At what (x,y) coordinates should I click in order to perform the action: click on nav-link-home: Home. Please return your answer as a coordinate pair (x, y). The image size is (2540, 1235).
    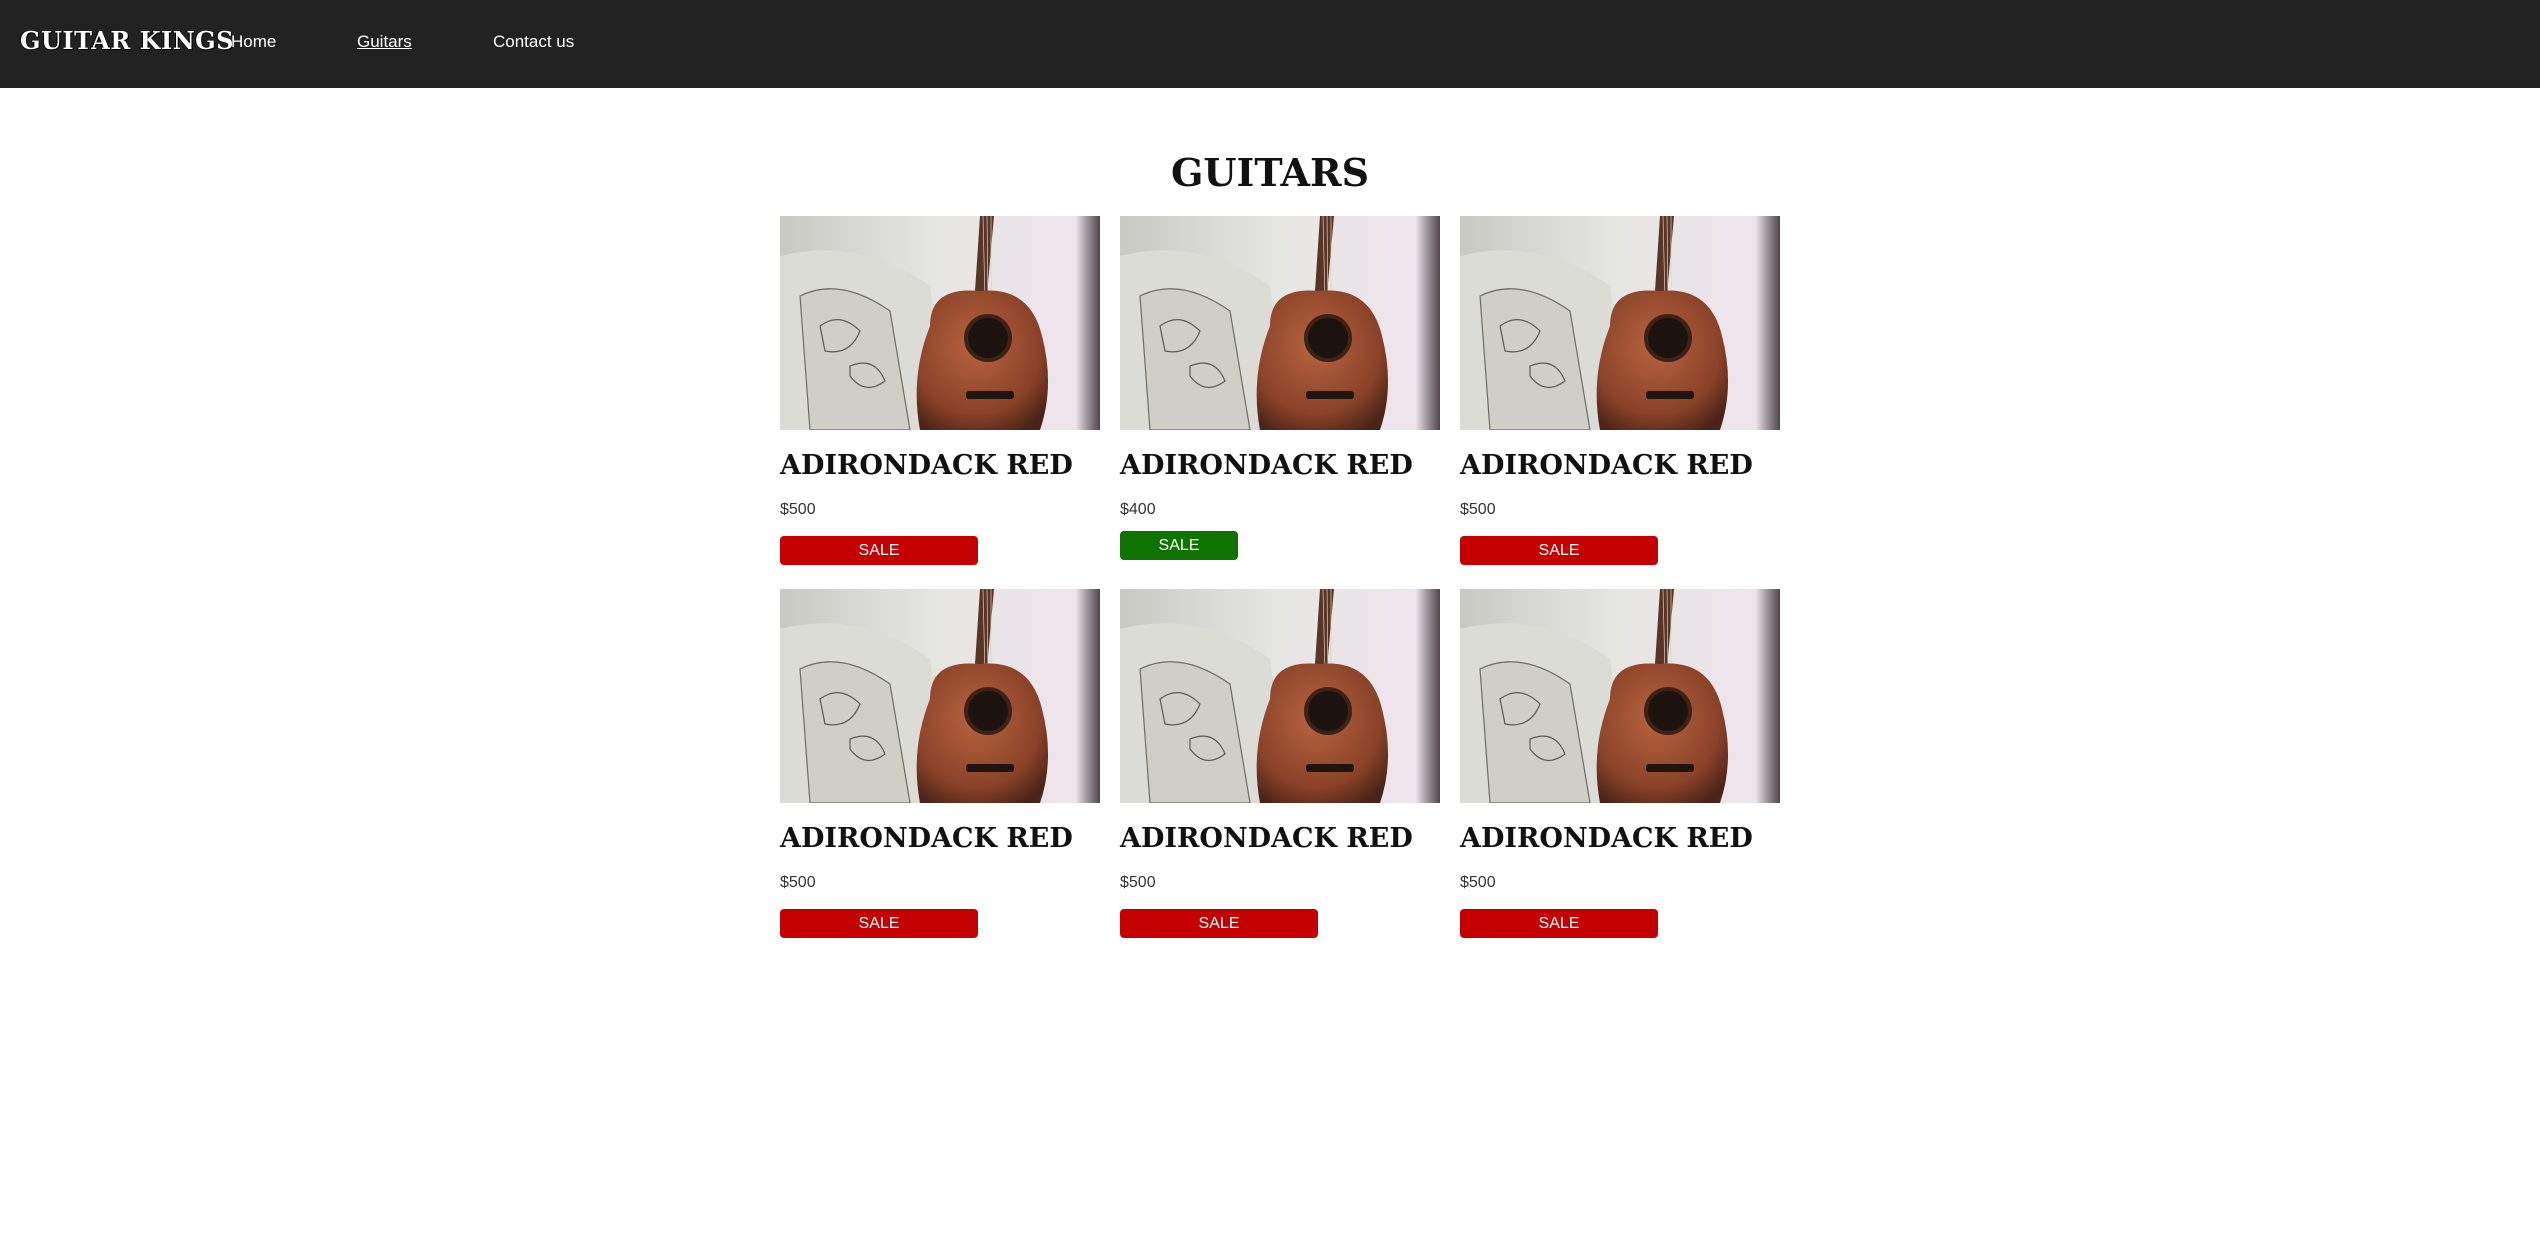
    Looking at the image, I should click on (253, 42).